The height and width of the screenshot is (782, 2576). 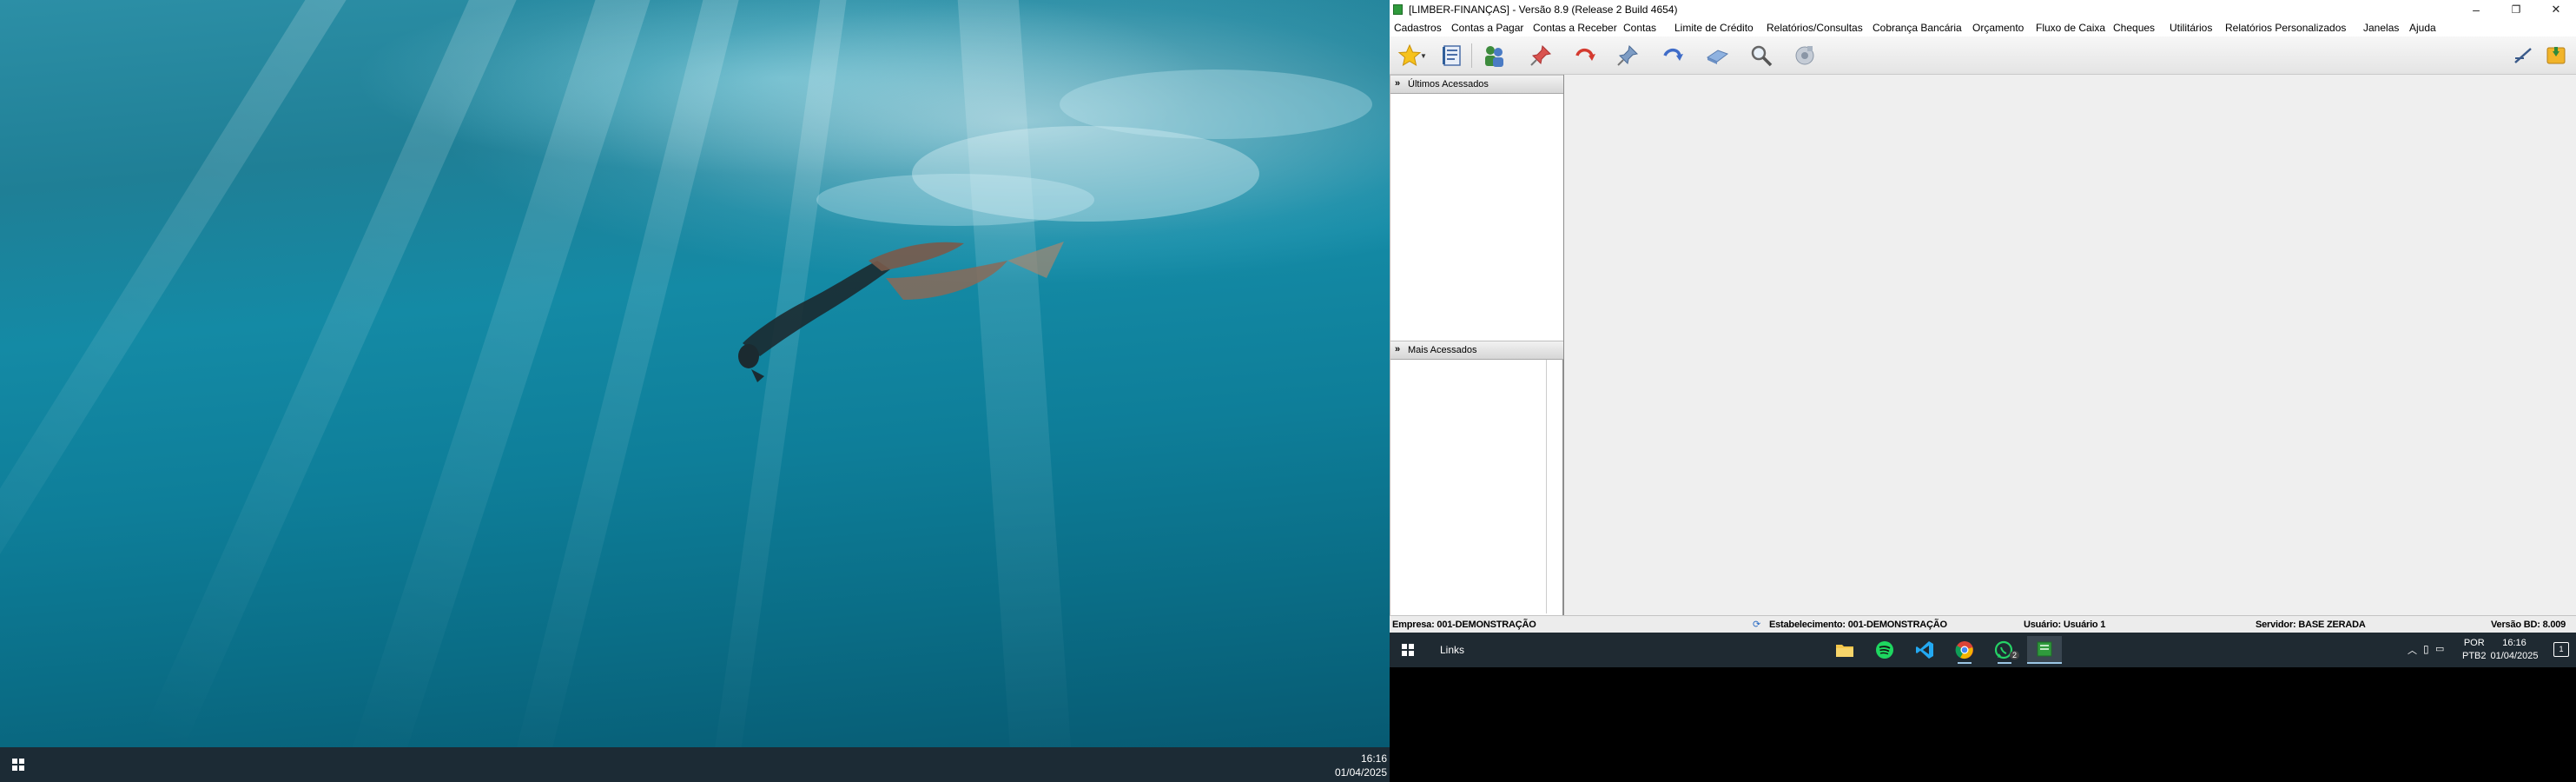 What do you see at coordinates (1845, 650) in the screenshot?
I see `file-explorer-icon` at bounding box center [1845, 650].